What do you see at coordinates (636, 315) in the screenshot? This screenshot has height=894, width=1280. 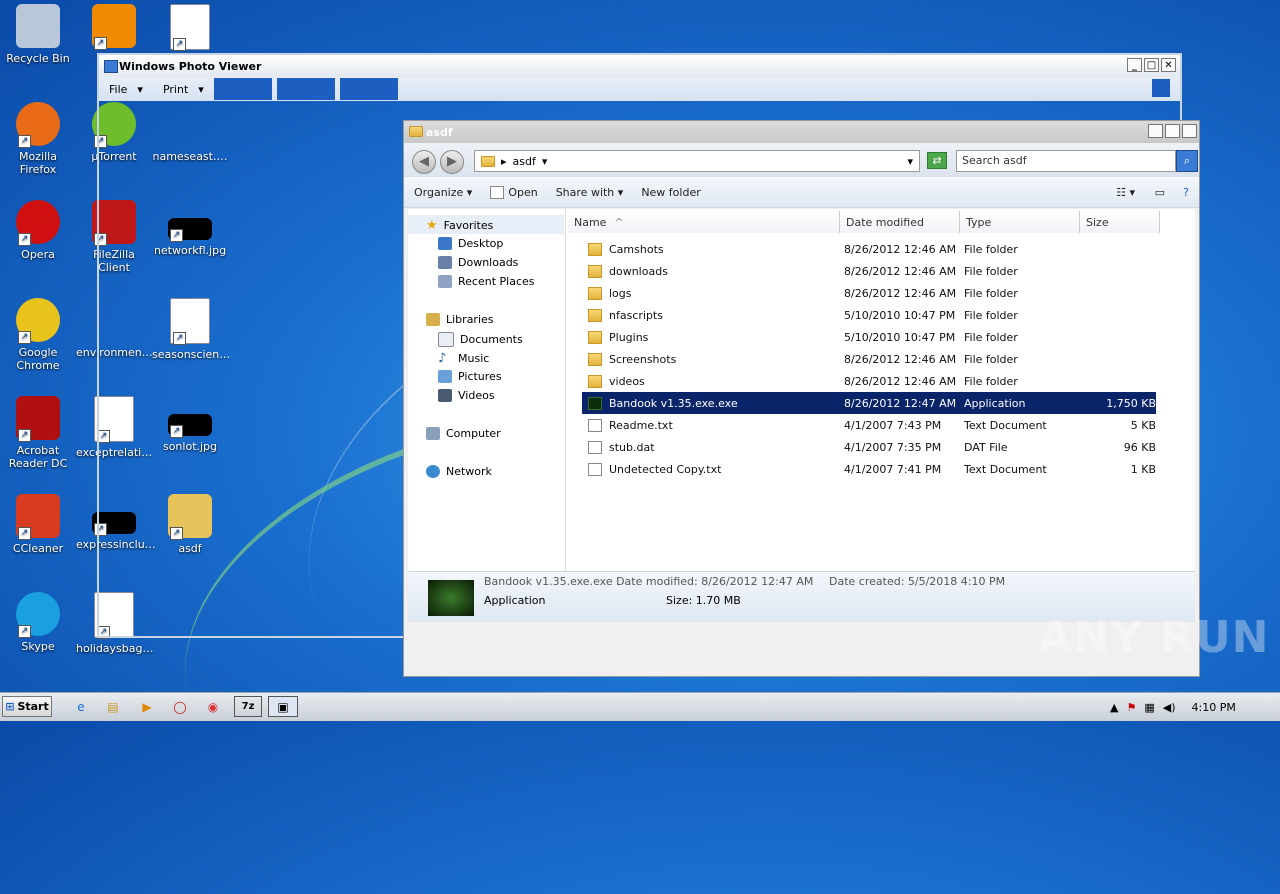 I see `file-name: nfascripts` at bounding box center [636, 315].